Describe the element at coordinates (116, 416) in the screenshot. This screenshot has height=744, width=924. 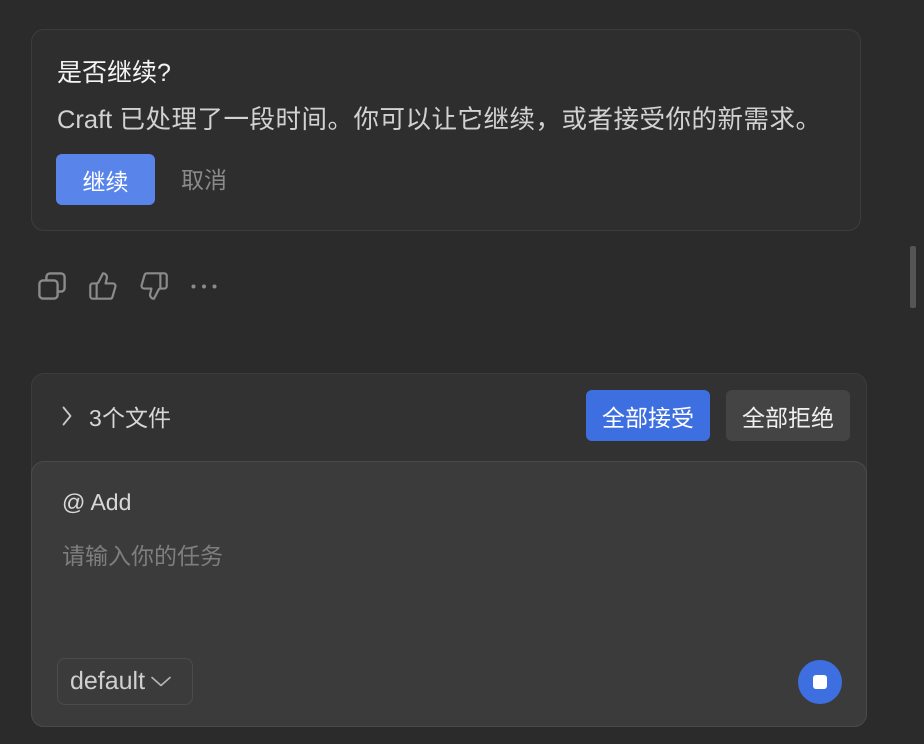
I see `files-toggle: 3个文件` at that location.